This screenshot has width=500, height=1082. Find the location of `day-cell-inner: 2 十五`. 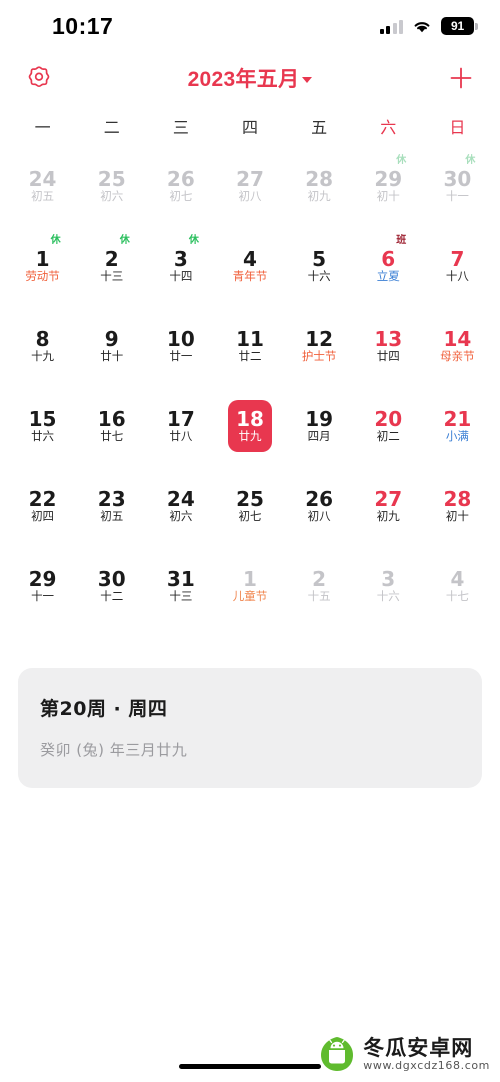

day-cell-inner: 2 十五 is located at coordinates (319, 586).